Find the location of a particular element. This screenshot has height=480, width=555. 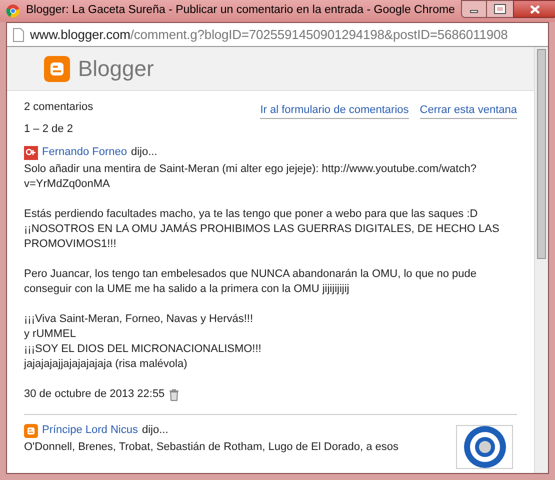

comment-text: ¡¡NOSOTROS EN LA OMU JAMÁS PROHIBIMOS LAS GUERRAS DIGITALES, DE HECHO LAS PROMOVIMOS1!!! is located at coordinates (262, 237).